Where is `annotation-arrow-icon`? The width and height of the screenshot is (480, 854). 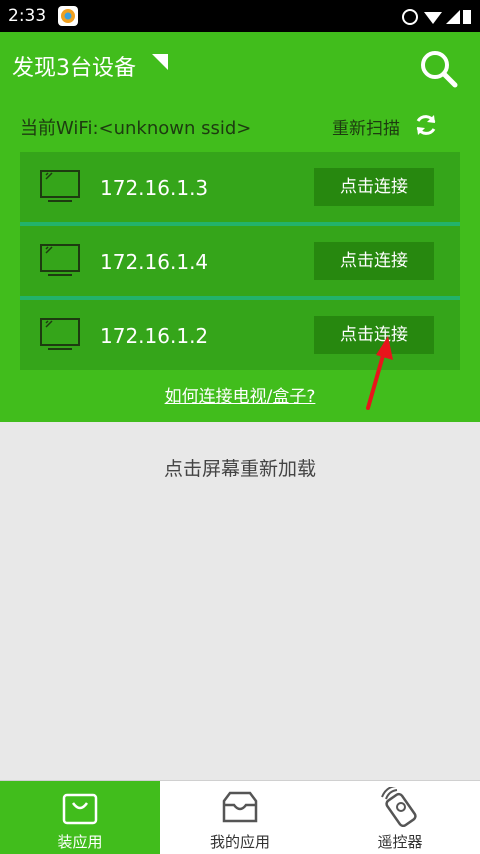
annotation-arrow-icon is located at coordinates (380, 375).